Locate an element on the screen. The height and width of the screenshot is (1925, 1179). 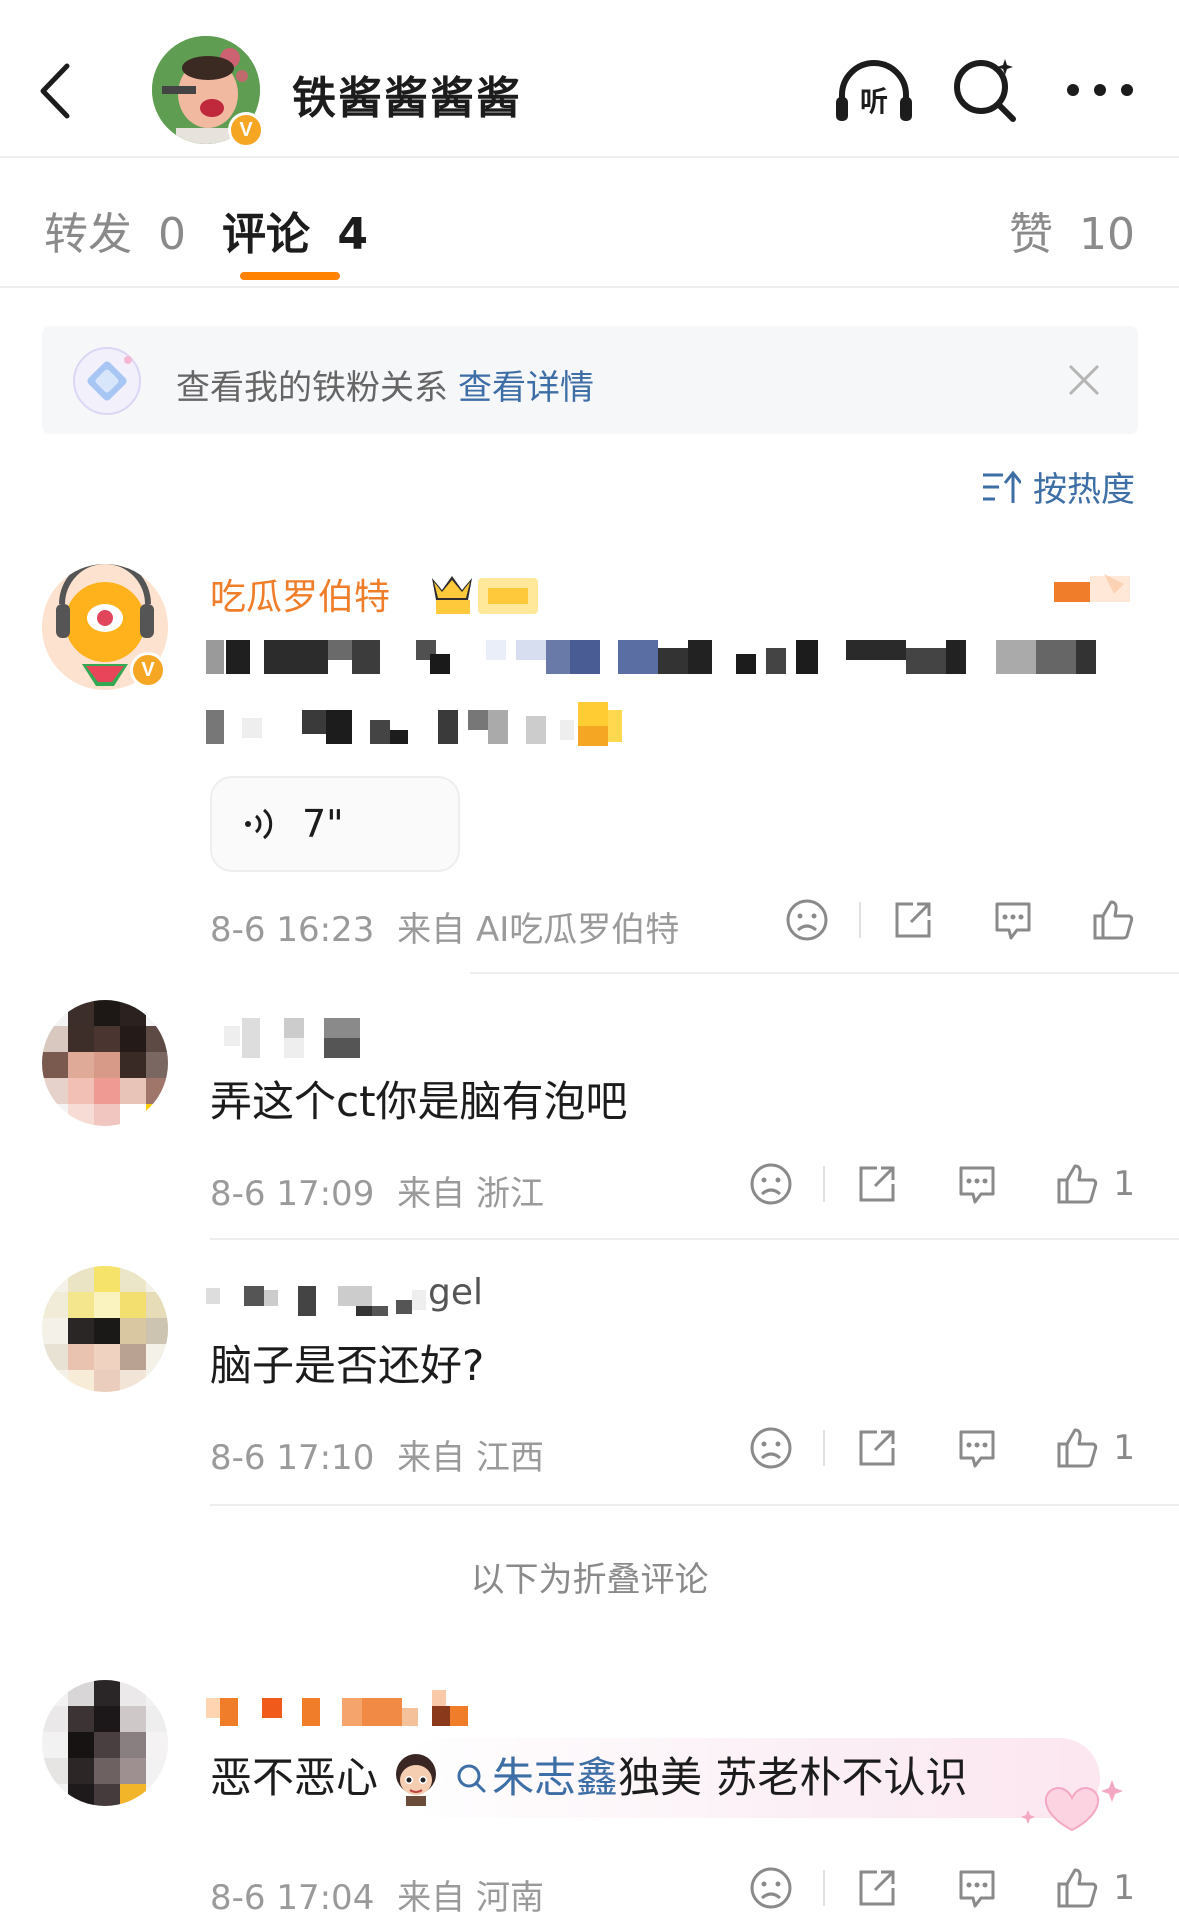
author-name: 铁酱酱酱酱 is located at coordinates (407, 94).